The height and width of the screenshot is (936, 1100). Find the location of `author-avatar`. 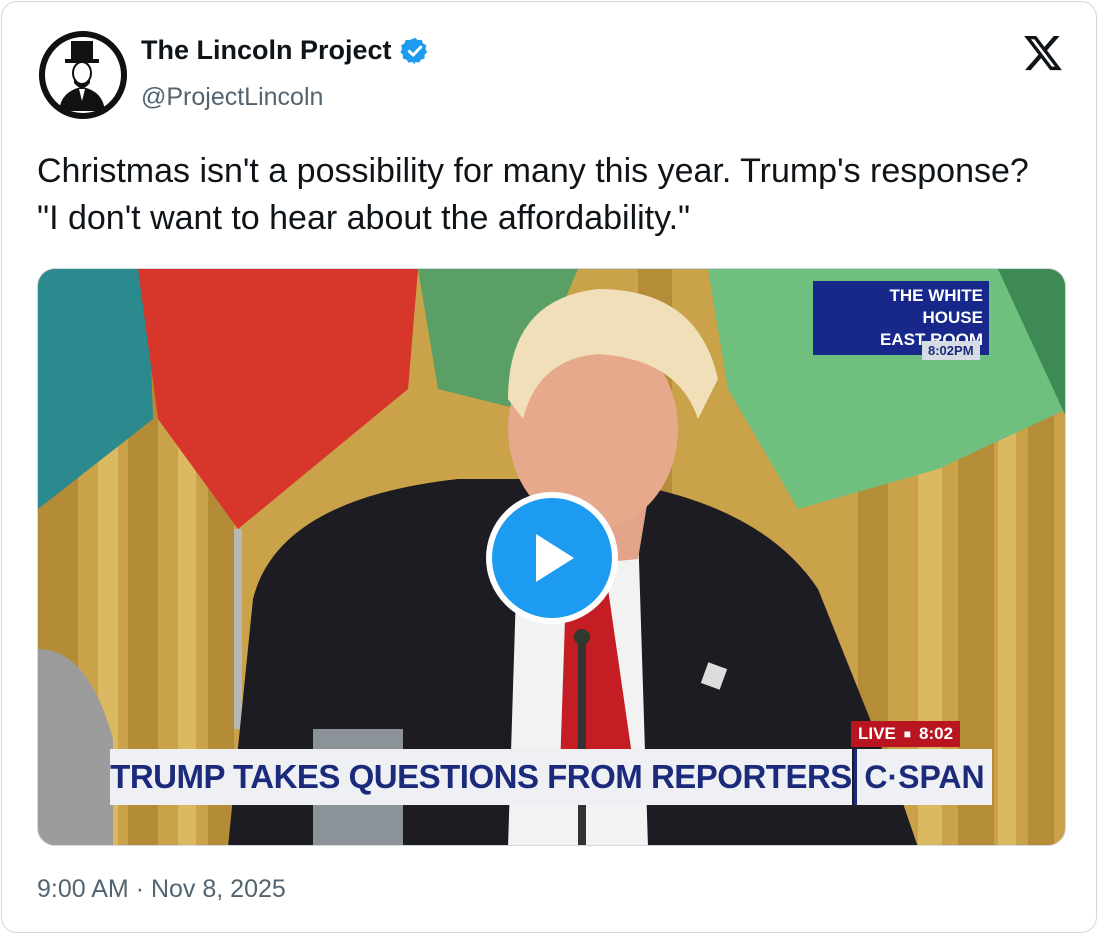

author-avatar is located at coordinates (83, 75).